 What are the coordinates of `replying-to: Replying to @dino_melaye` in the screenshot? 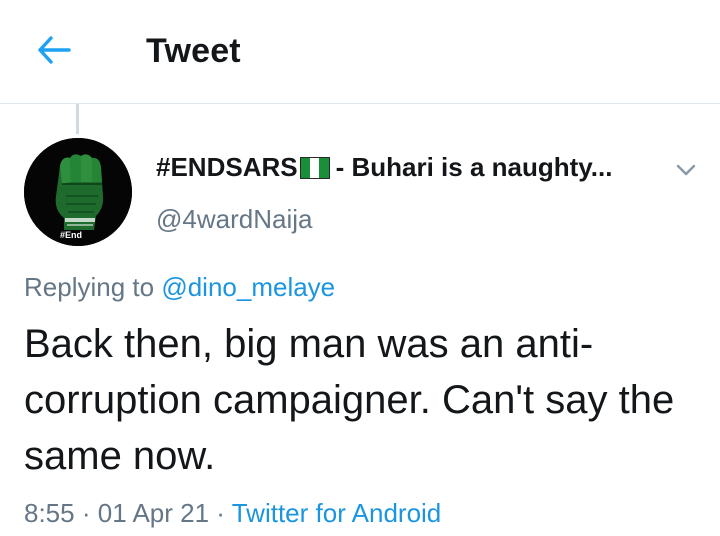 It's located at (179, 287).